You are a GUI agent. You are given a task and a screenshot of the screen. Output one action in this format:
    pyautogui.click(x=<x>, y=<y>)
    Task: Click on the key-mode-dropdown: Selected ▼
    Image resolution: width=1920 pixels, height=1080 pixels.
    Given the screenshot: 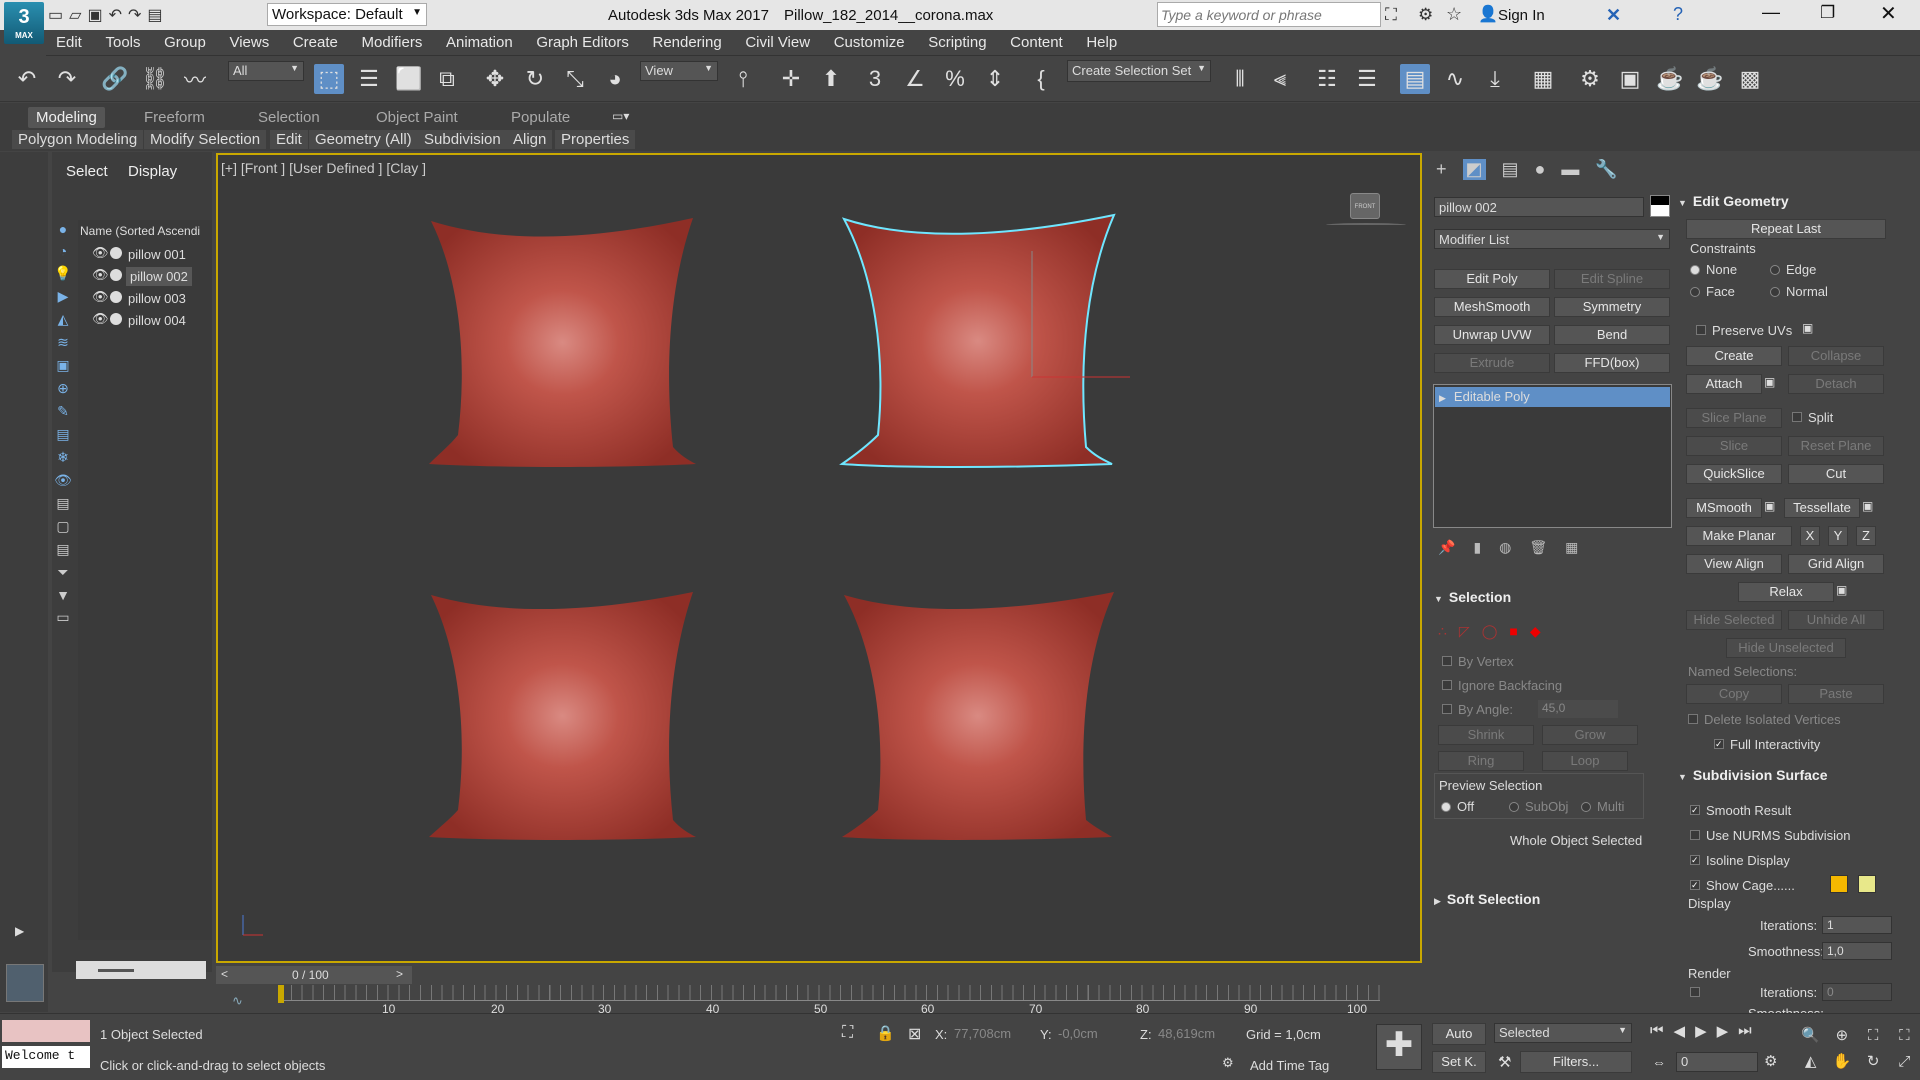 What is the action you would take?
    pyautogui.click(x=1563, y=1033)
    